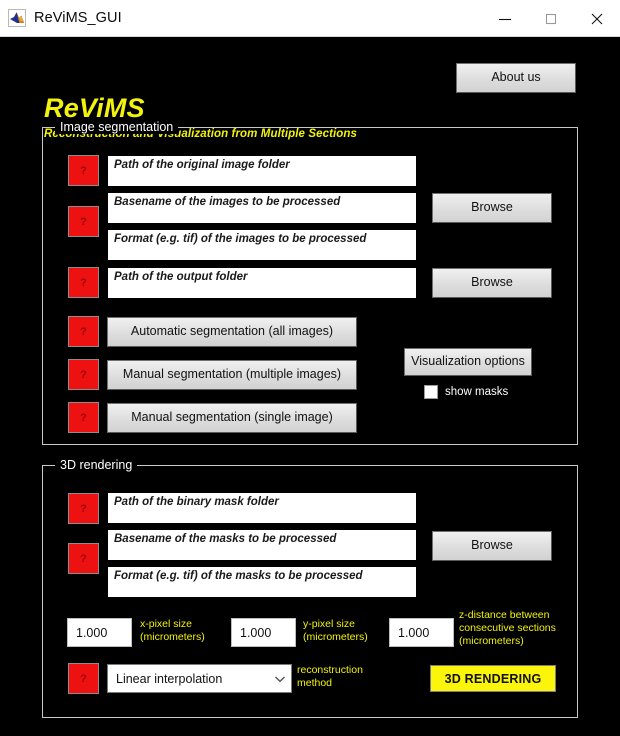 This screenshot has width=620, height=736. I want to click on window-title: ReViMS_GUI, so click(78, 18).